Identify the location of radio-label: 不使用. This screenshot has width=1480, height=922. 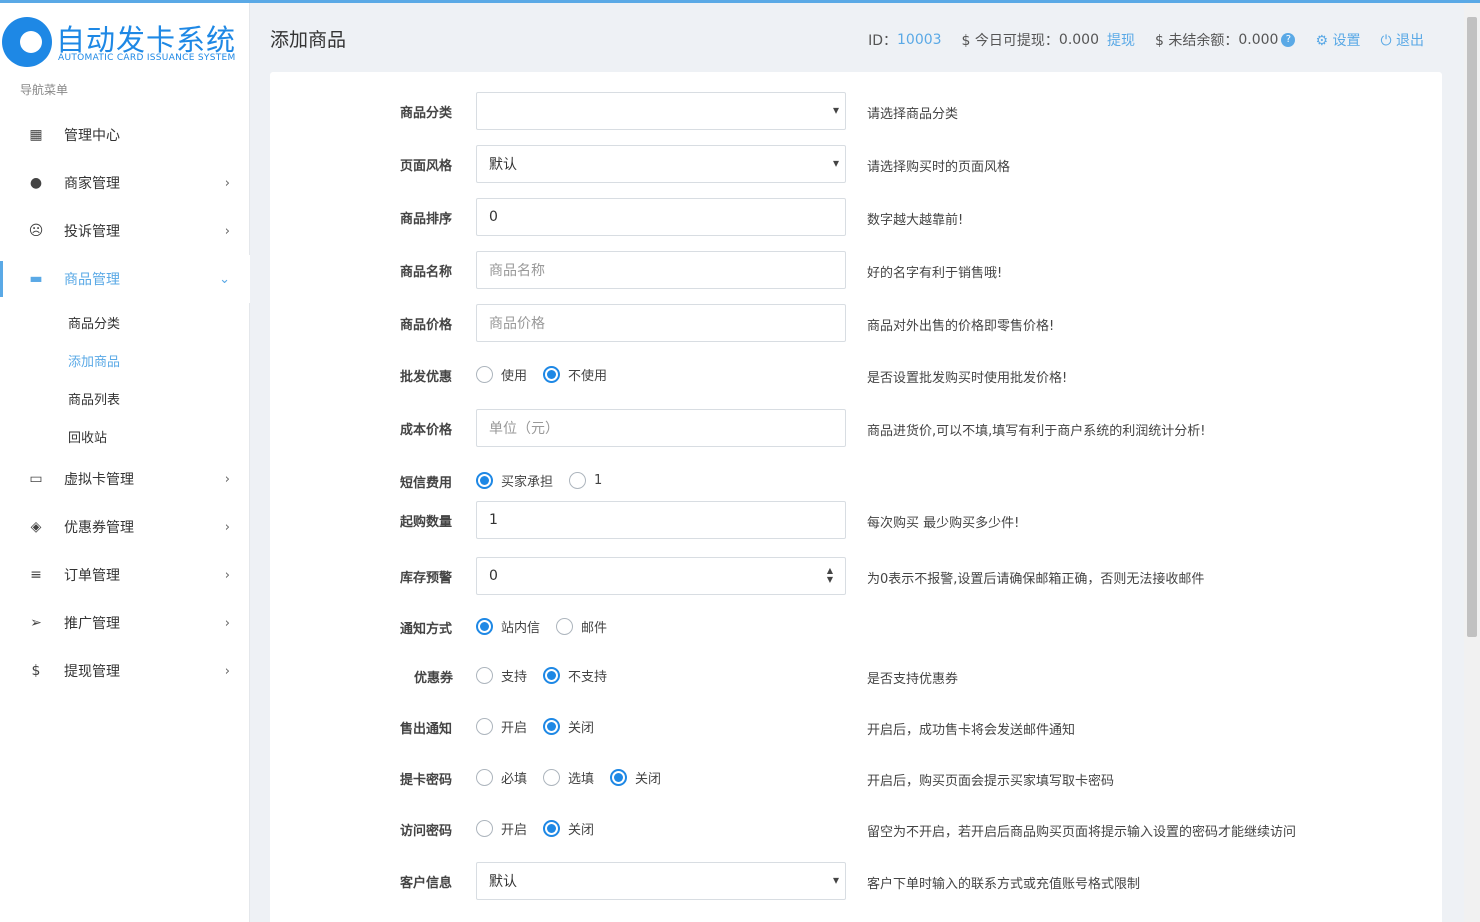
(588, 376).